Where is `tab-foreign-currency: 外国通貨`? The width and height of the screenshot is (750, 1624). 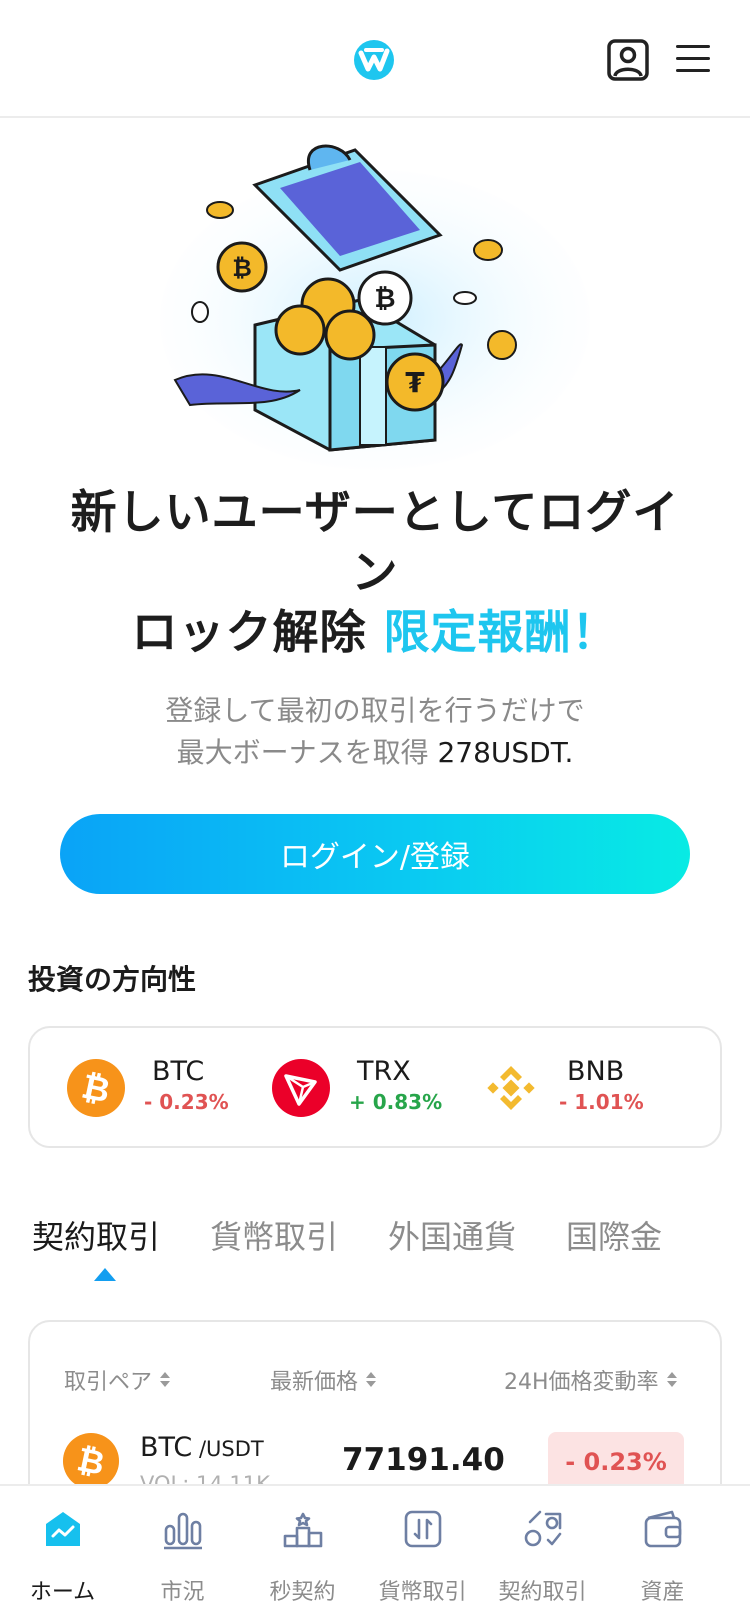 tab-foreign-currency: 外国通貨 is located at coordinates (452, 1235).